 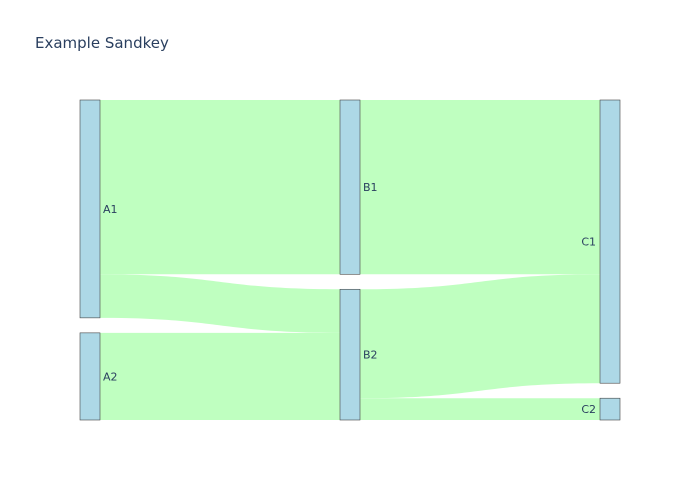 What do you see at coordinates (90, 209) in the screenshot?
I see `node-A1` at bounding box center [90, 209].